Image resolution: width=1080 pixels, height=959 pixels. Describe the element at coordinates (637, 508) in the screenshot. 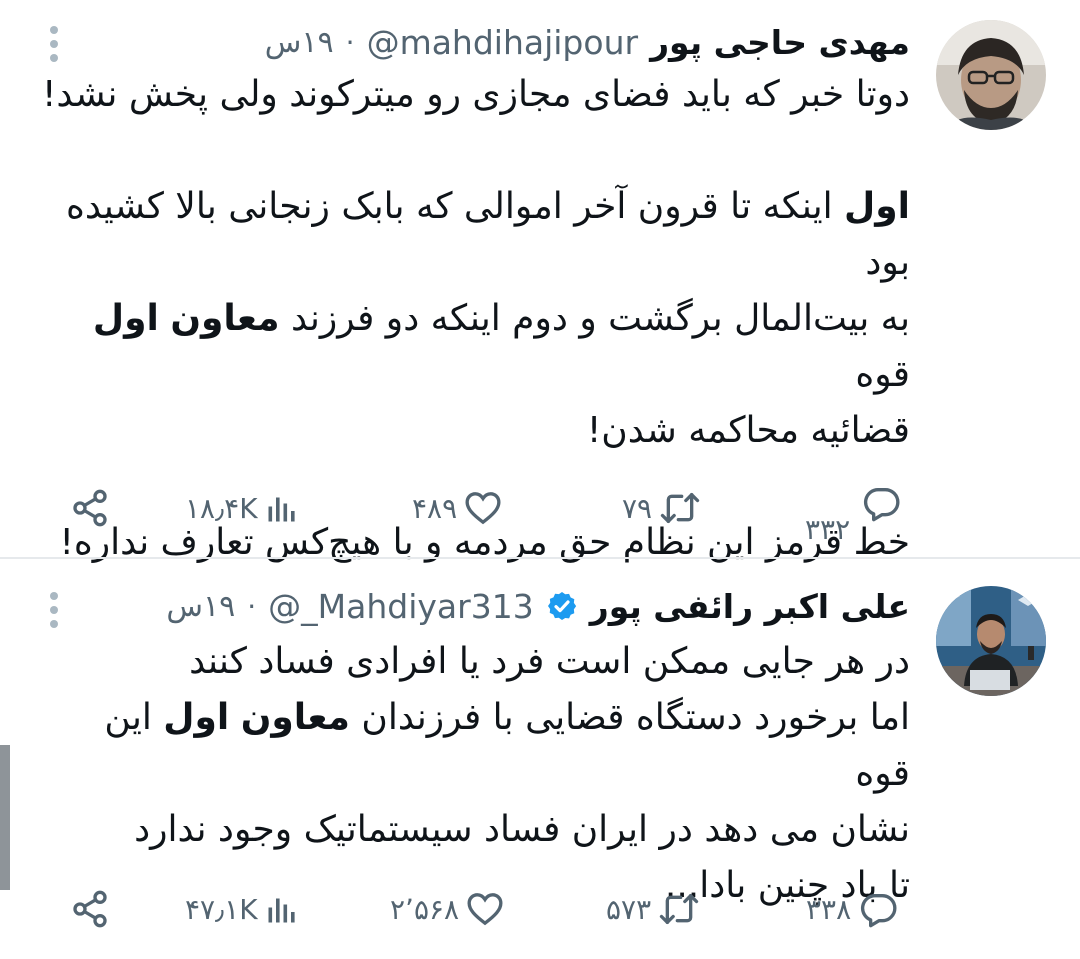

I see `retweet-count: ۷۹` at that location.